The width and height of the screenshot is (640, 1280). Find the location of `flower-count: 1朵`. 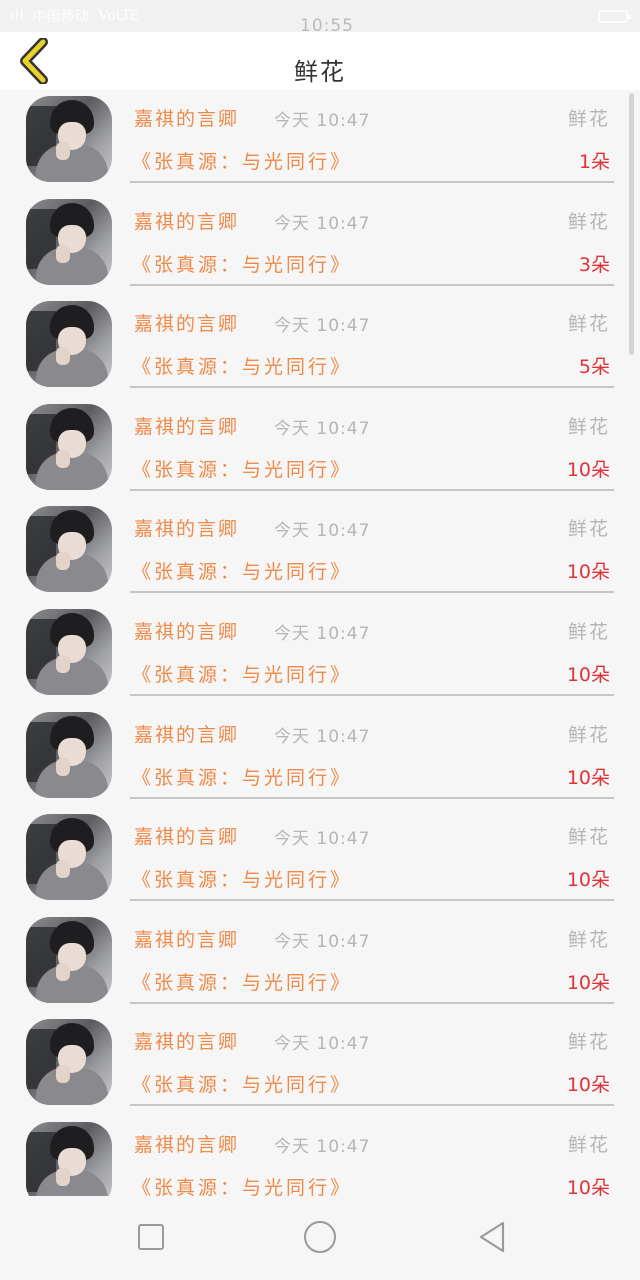

flower-count: 1朵 is located at coordinates (594, 162).